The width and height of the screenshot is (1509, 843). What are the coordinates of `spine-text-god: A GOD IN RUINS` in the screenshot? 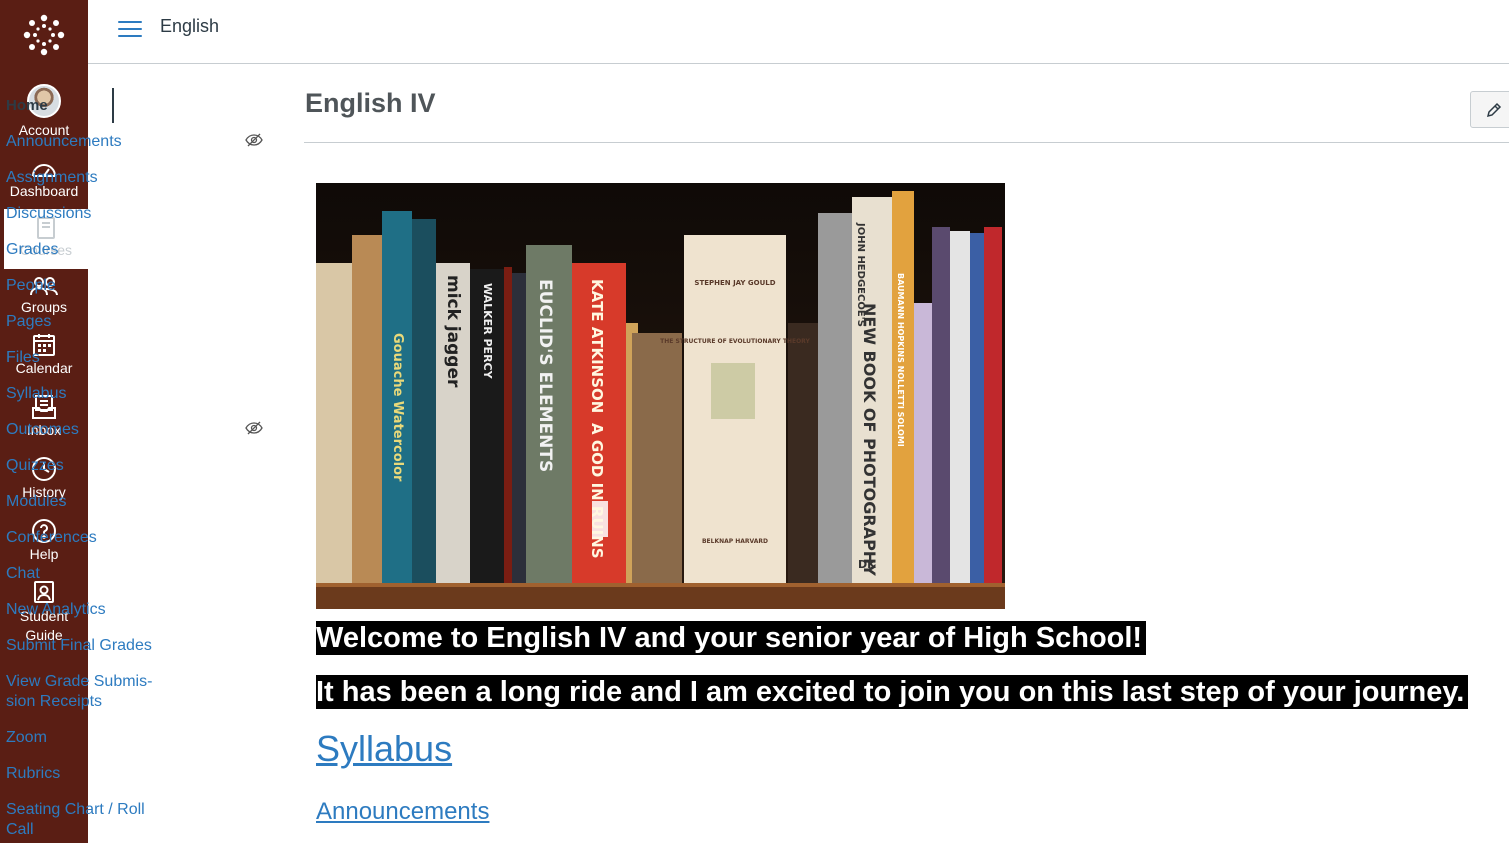 It's located at (597, 491).